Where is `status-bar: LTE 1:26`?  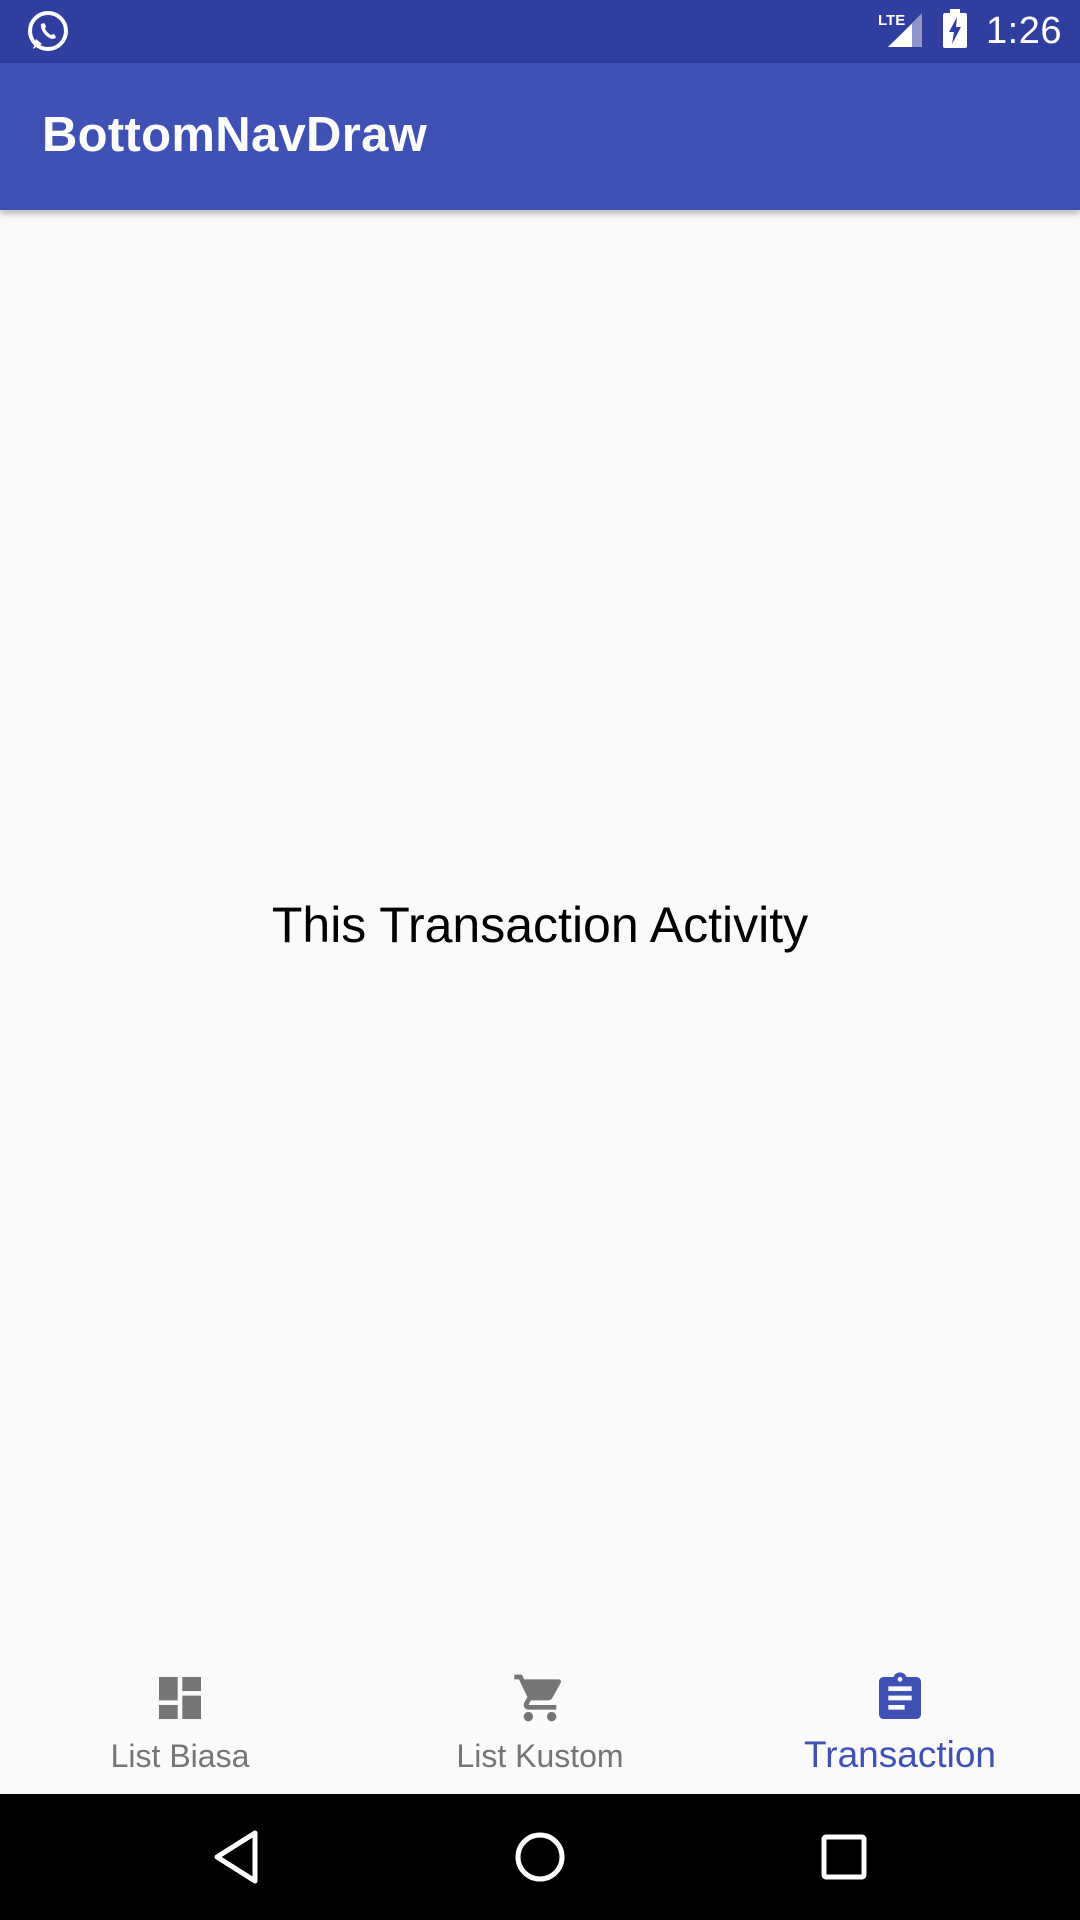
status-bar: LTE 1:26 is located at coordinates (540, 31).